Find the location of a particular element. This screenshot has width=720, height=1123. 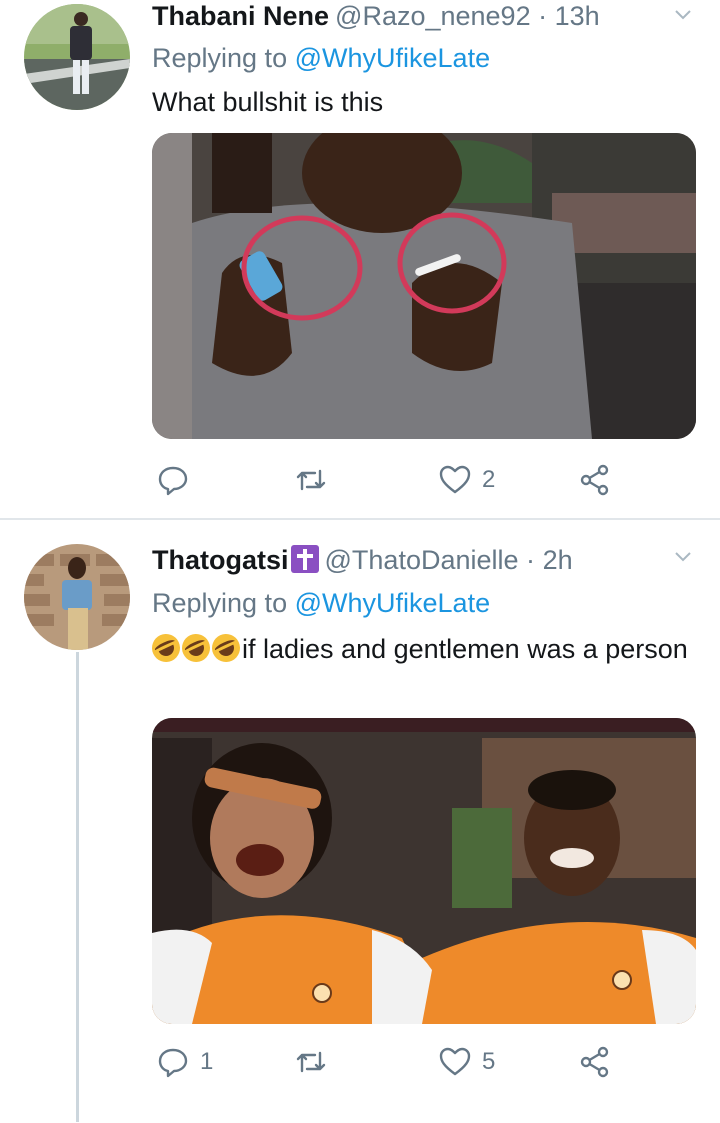

latin-cross-emoji is located at coordinates (304, 559).